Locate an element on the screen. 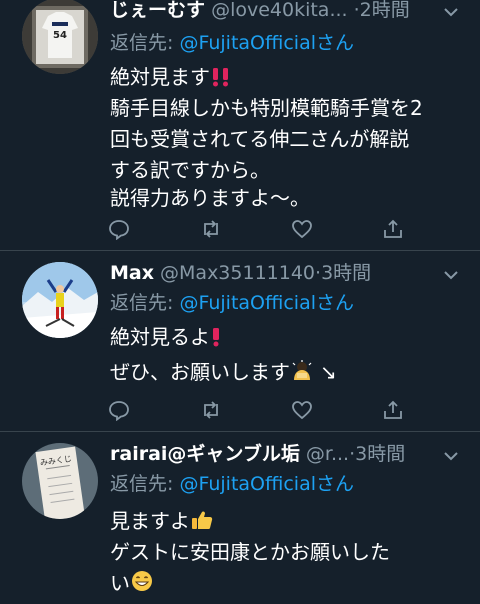 Image resolution: width=480 pixels, height=604 pixels. author-name: じぇーむす is located at coordinates (157, 10).